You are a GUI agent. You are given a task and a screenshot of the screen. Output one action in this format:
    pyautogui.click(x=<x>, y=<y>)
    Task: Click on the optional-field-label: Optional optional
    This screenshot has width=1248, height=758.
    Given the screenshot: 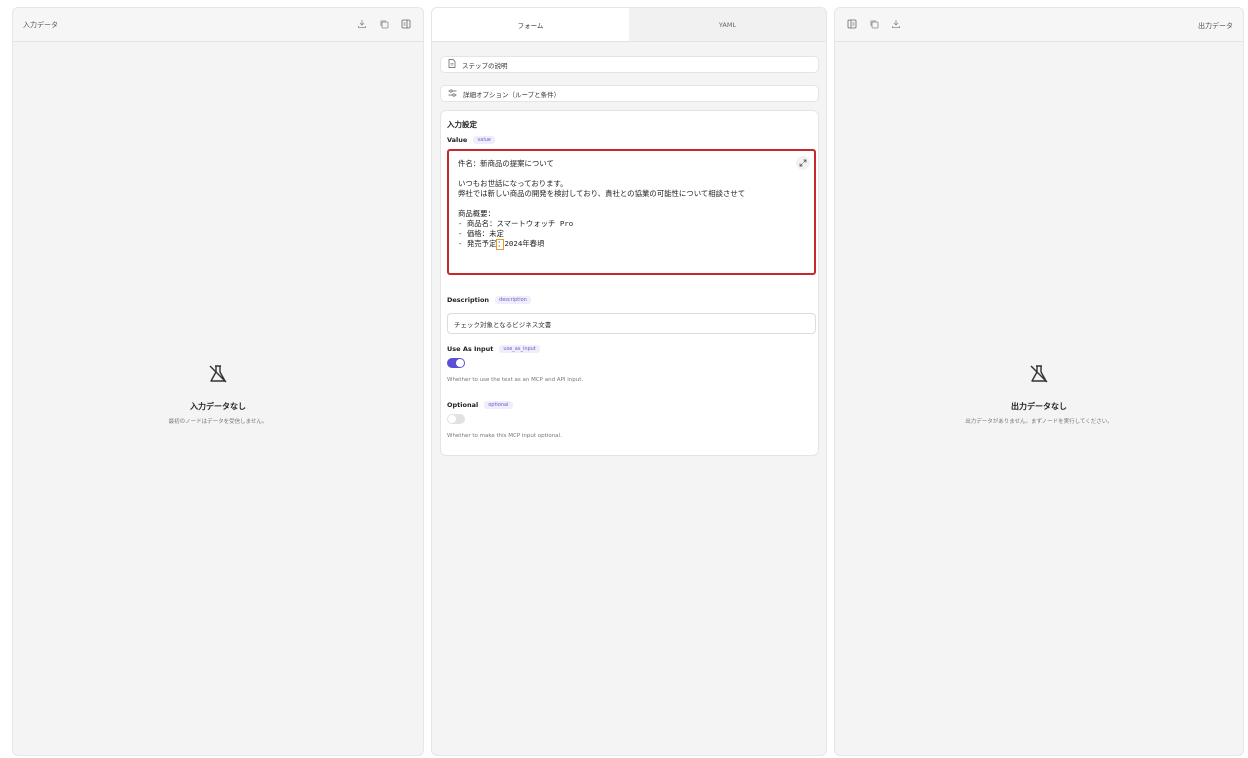 What is the action you would take?
    pyautogui.click(x=480, y=405)
    